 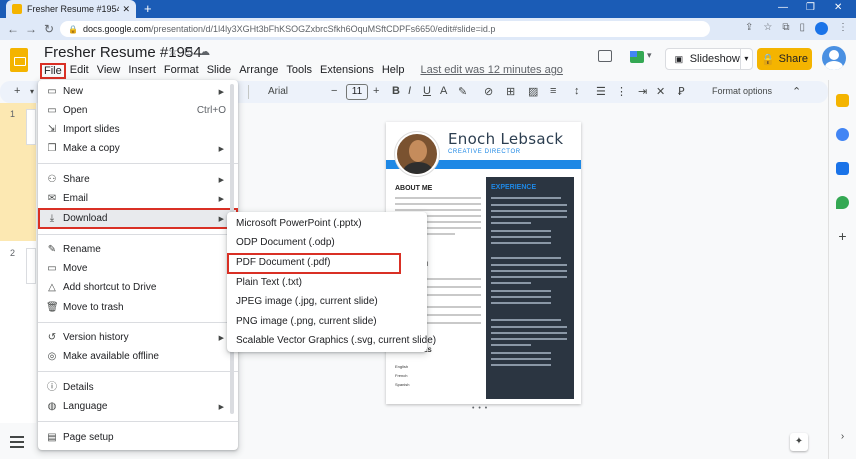 What do you see at coordinates (480, 408) in the screenshot?
I see `resize-handle-icon: • • •` at bounding box center [480, 408].